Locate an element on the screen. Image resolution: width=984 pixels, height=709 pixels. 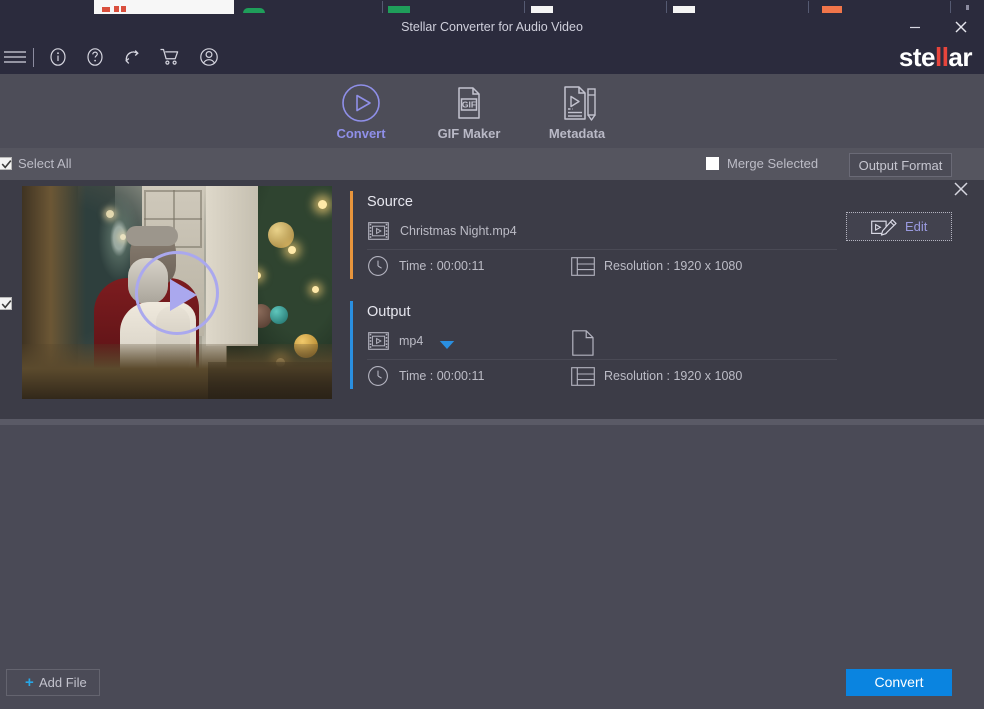
resolution-icon-output is located at coordinates (583, 379).